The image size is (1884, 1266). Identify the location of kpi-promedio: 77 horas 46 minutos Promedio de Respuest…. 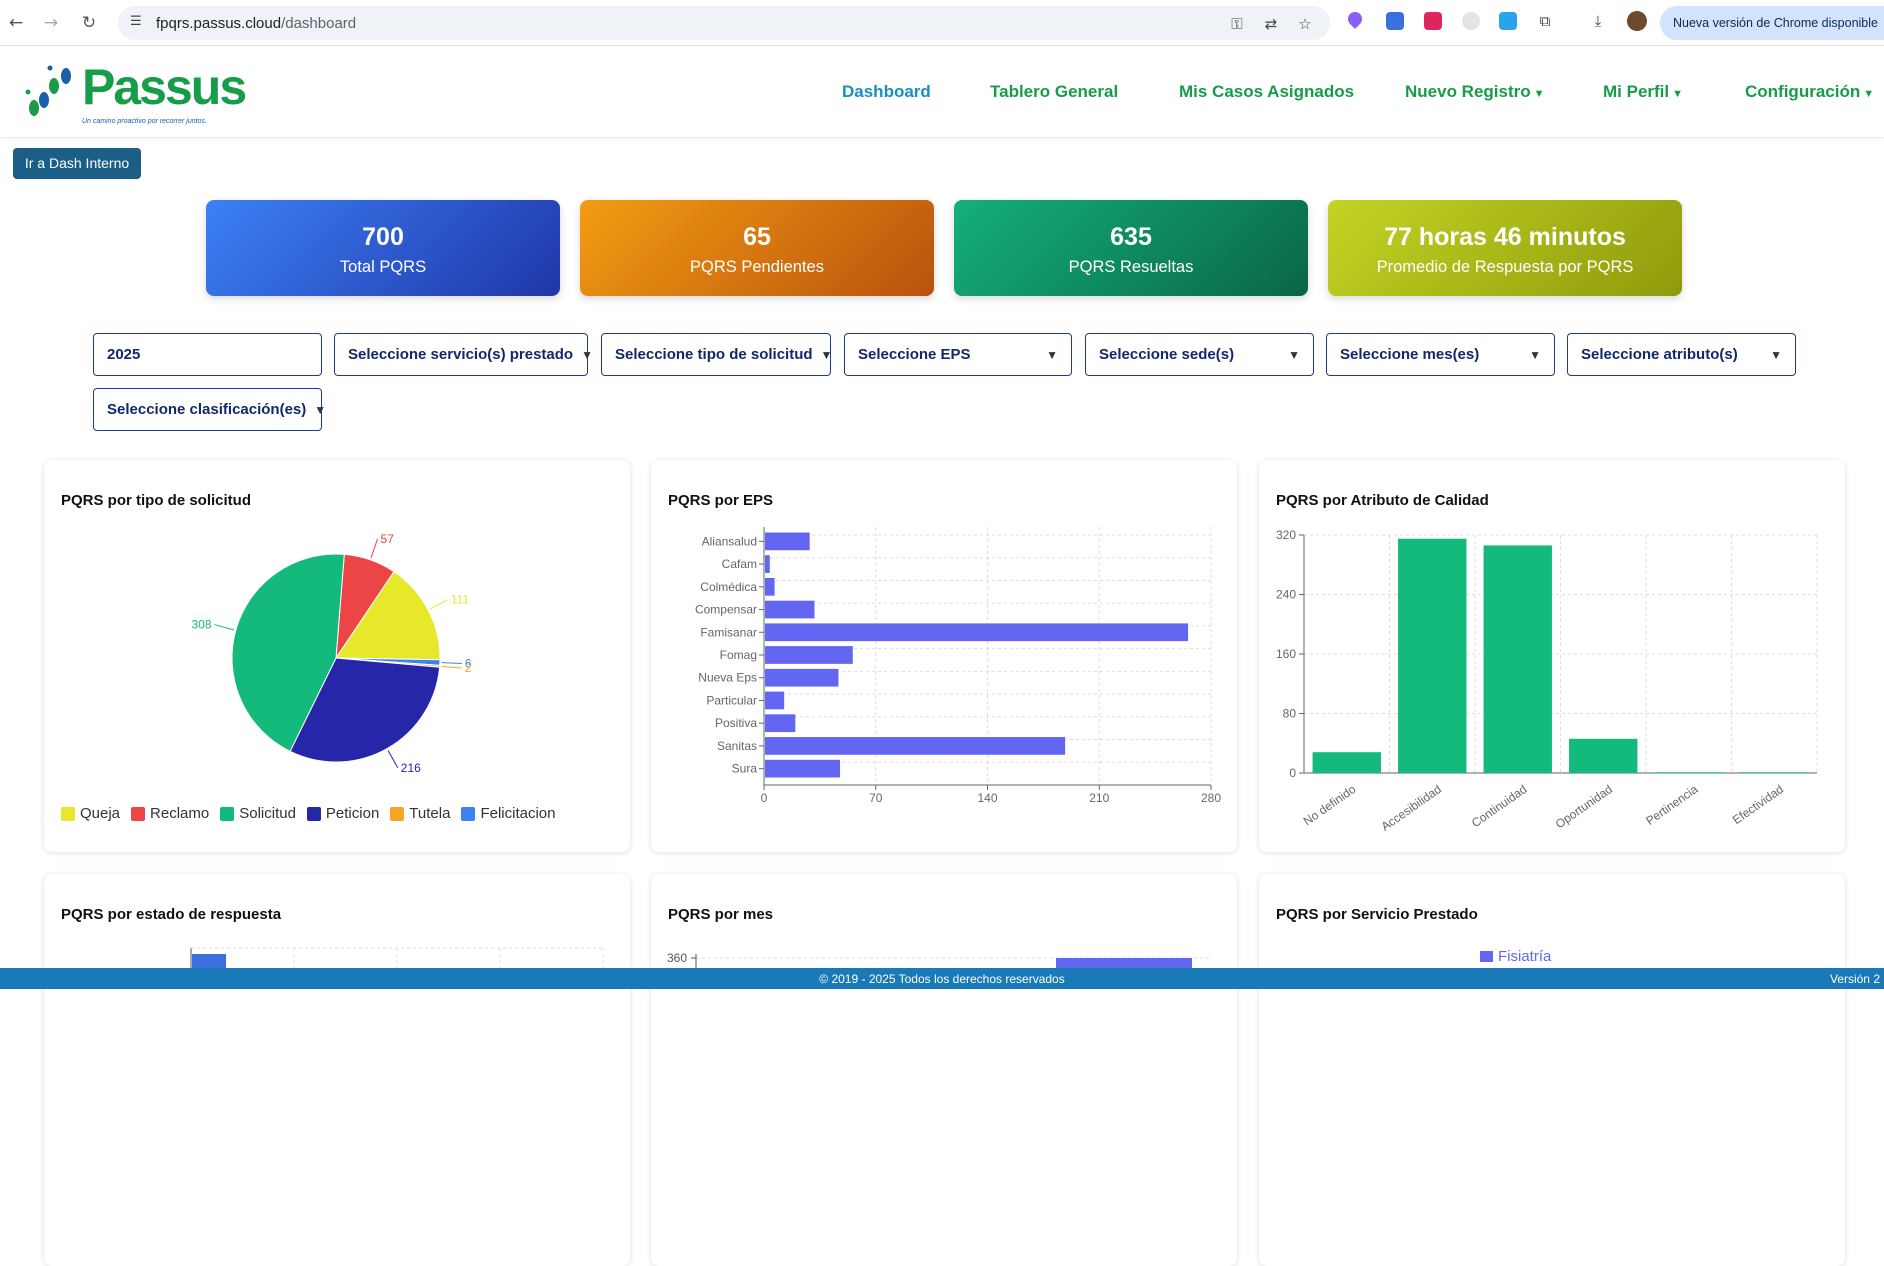
(1505, 248).